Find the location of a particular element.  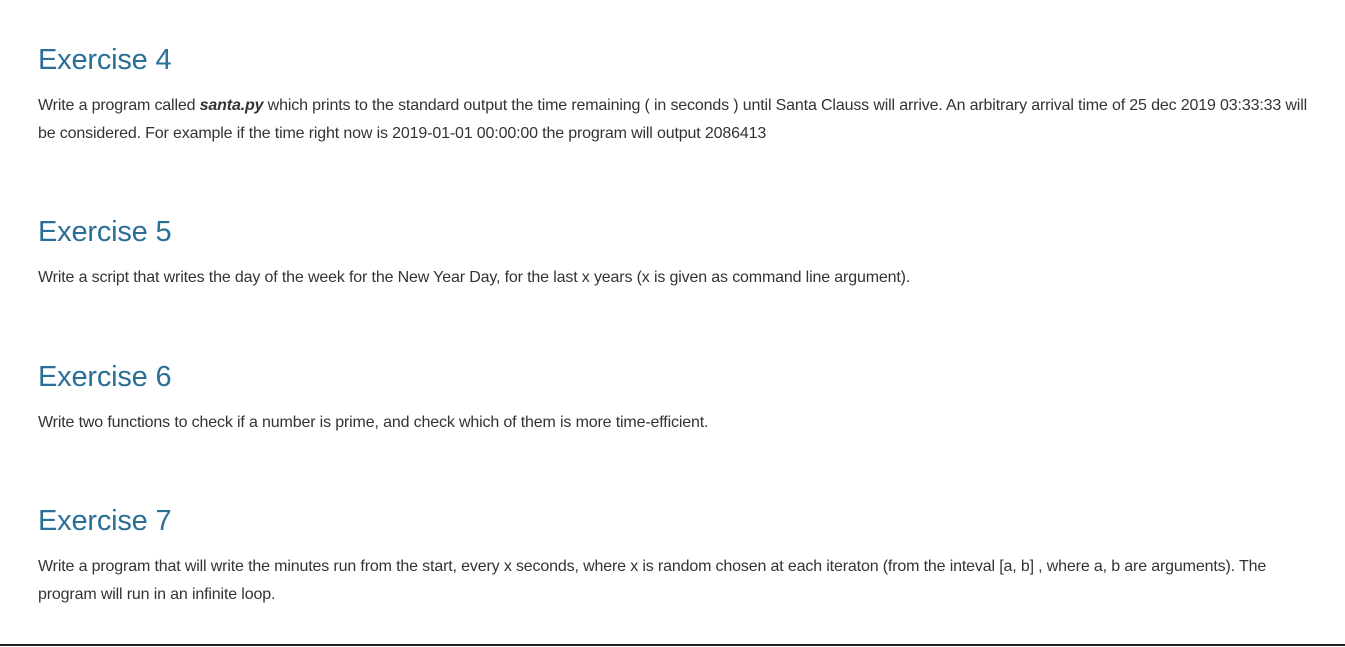

exercise-4-filename: santa.py is located at coordinates (231, 105).